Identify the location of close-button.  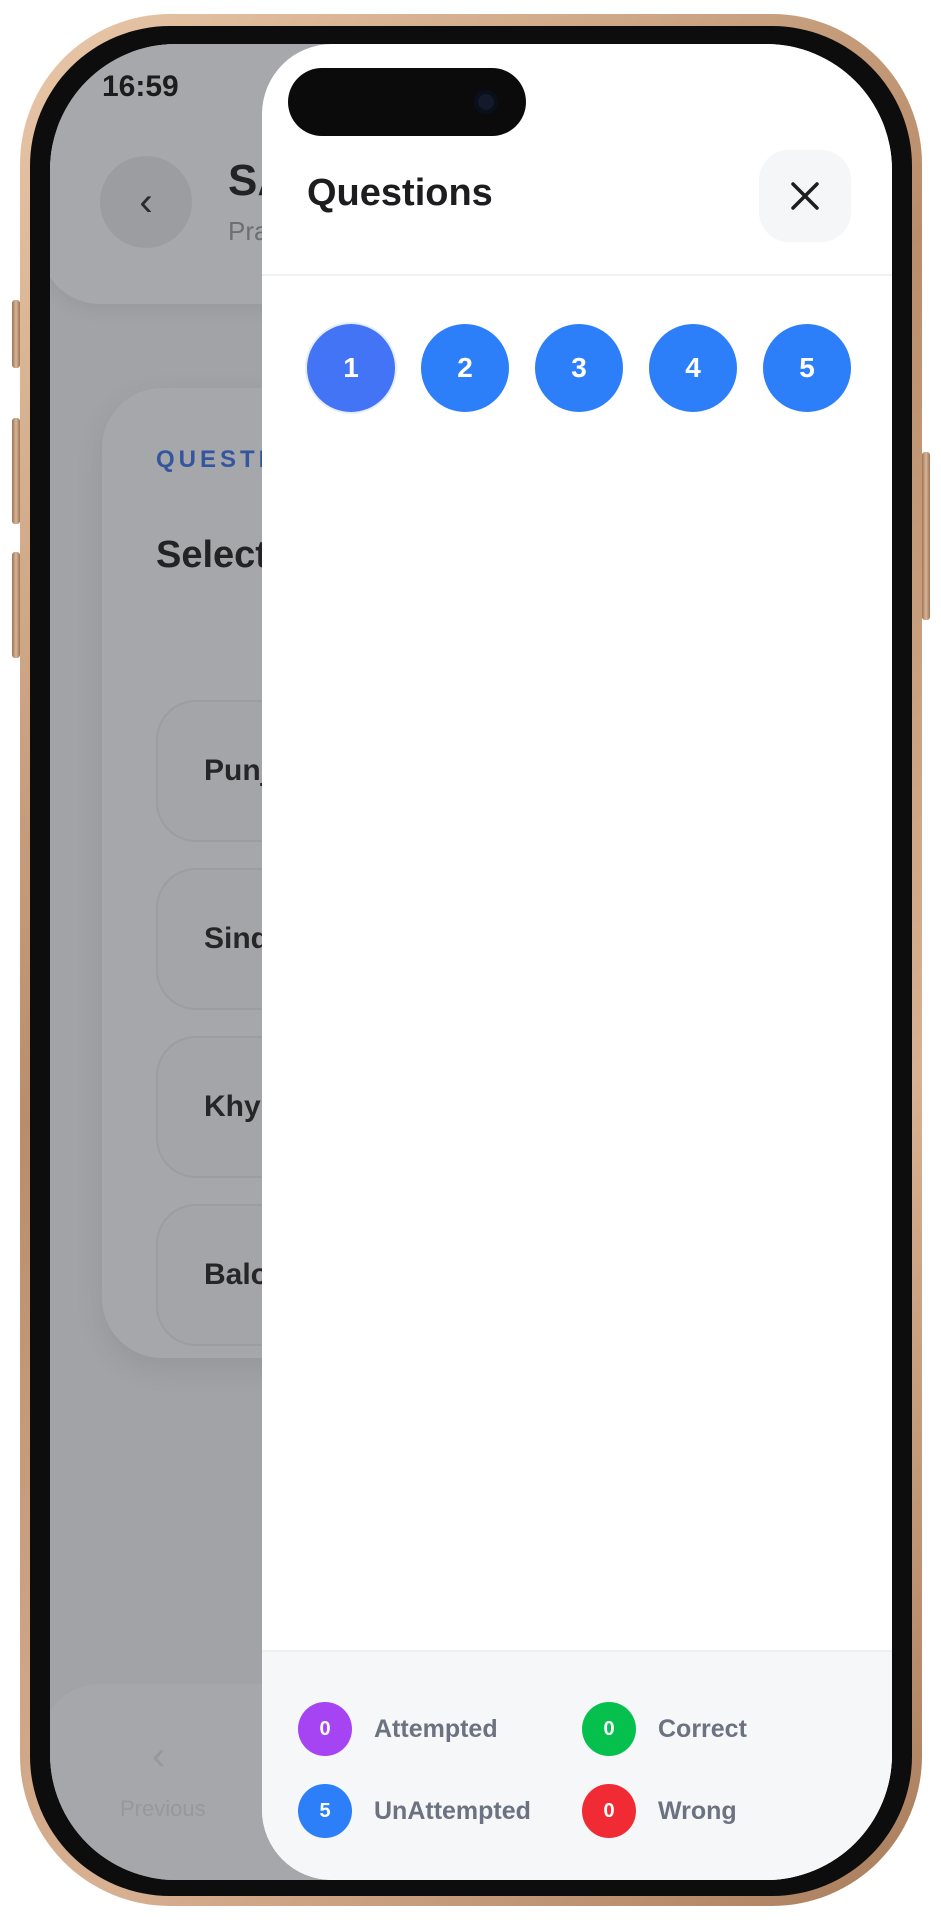
(805, 196).